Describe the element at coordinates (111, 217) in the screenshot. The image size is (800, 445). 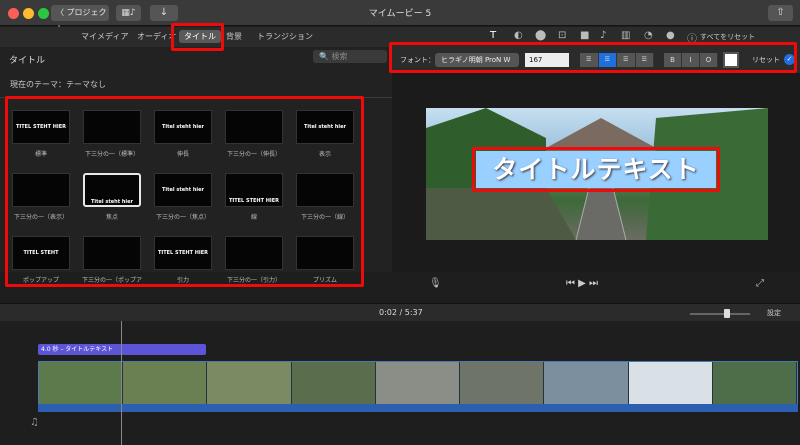
I see `title-tile-caption: 焦点` at that location.